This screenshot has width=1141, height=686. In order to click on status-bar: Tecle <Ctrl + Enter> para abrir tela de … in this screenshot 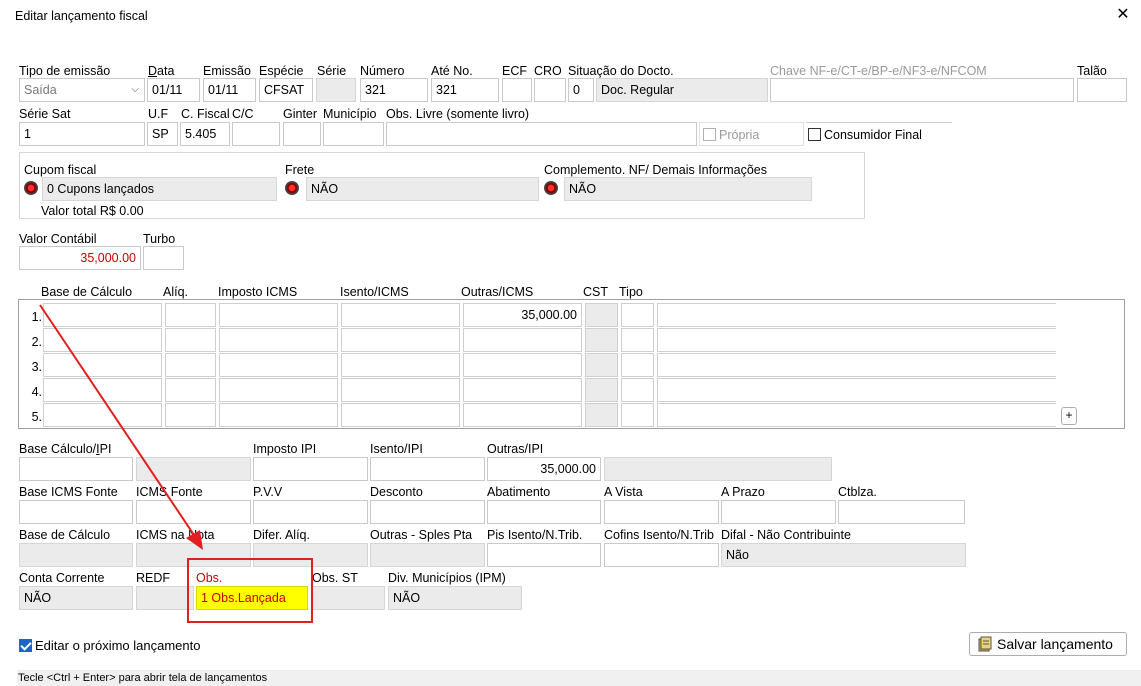, I will do `click(579, 678)`.